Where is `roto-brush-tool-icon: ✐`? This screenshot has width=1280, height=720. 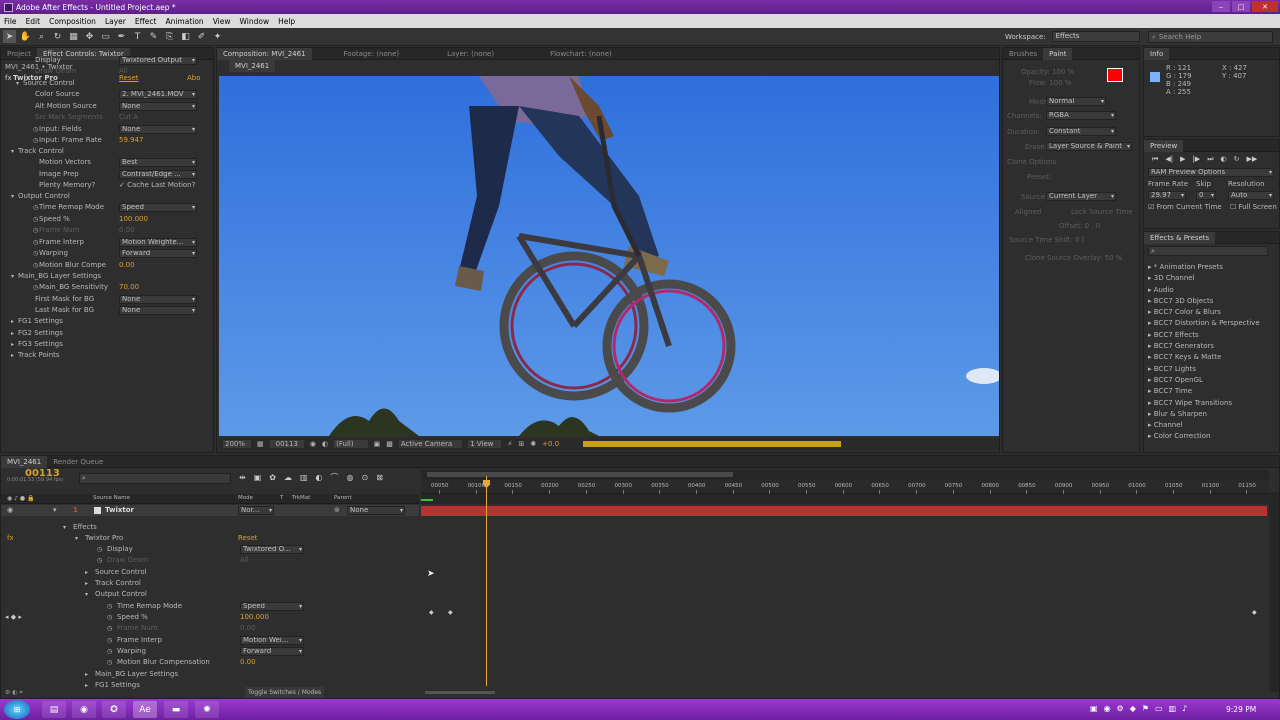
roto-brush-tool-icon: ✐ is located at coordinates (201, 36).